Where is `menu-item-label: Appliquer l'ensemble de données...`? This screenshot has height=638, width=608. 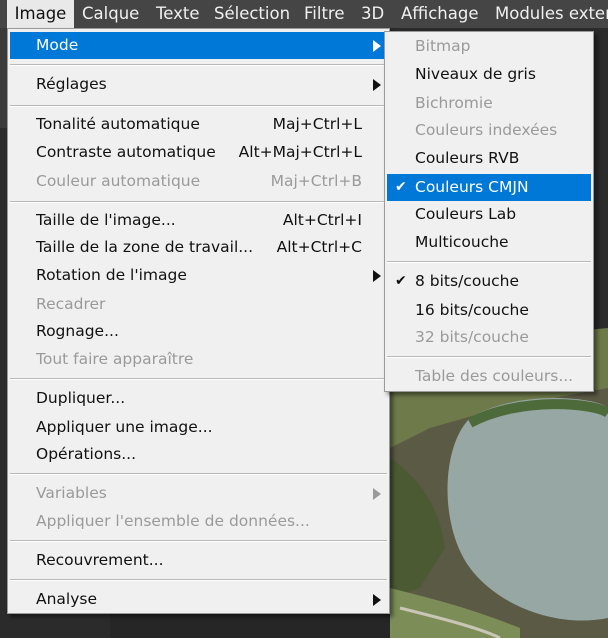 menu-item-label: Appliquer l'ensemble de données... is located at coordinates (173, 521).